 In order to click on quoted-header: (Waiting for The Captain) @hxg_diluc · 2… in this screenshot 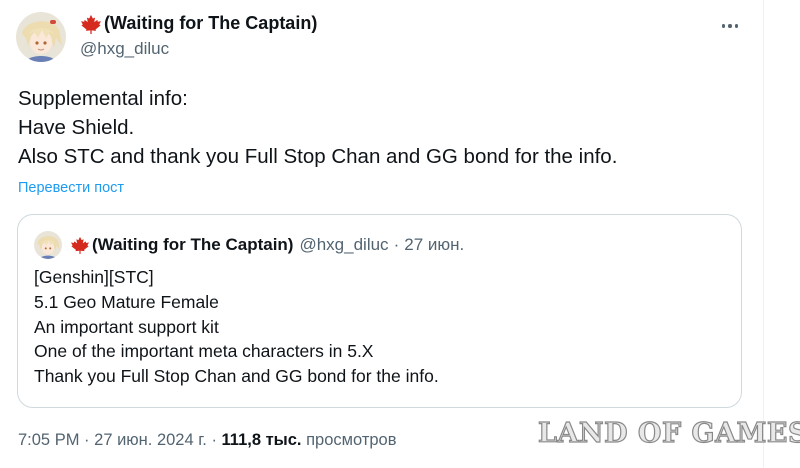, I will do `click(267, 245)`.